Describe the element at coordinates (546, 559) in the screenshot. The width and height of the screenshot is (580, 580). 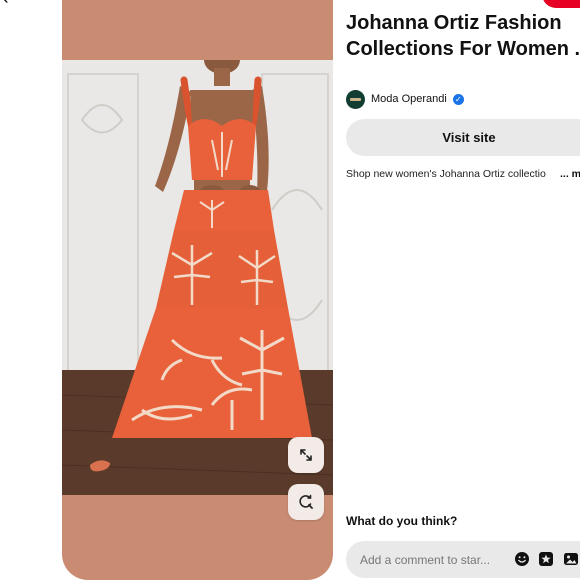
I see `sticker-icon` at that location.